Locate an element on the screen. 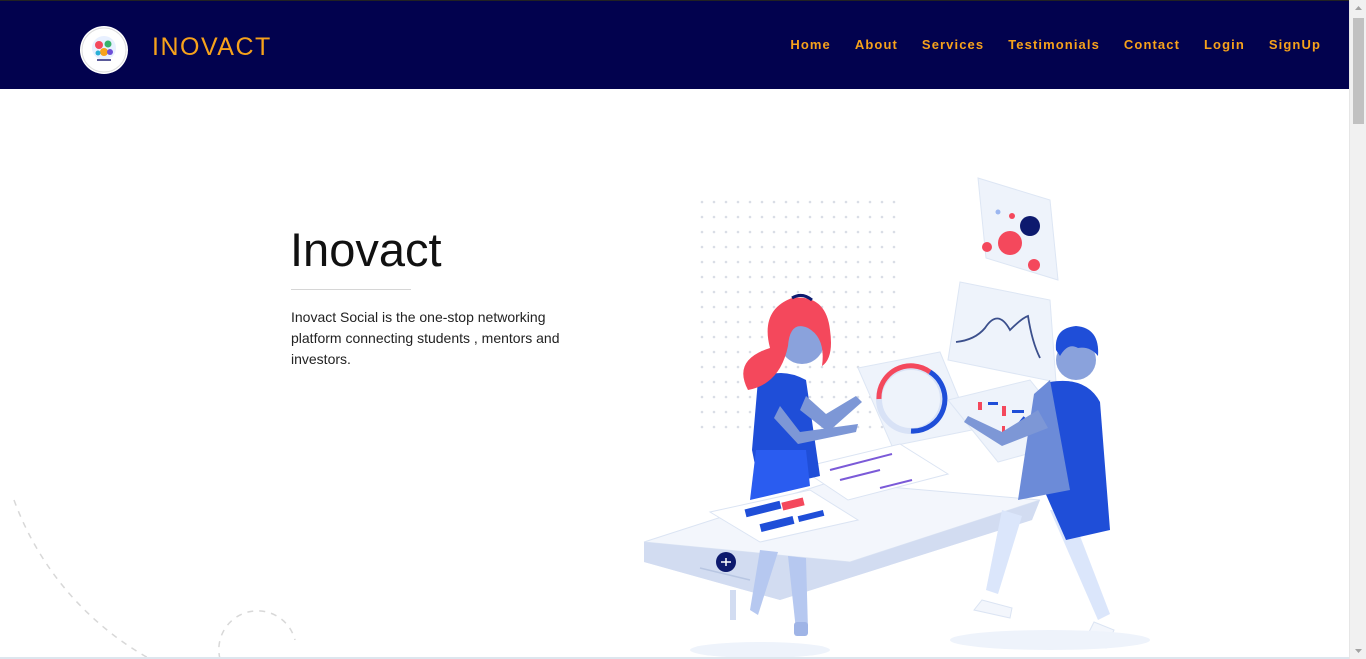 The image size is (1366, 659). vertical-scrollbar is located at coordinates (1357, 329).